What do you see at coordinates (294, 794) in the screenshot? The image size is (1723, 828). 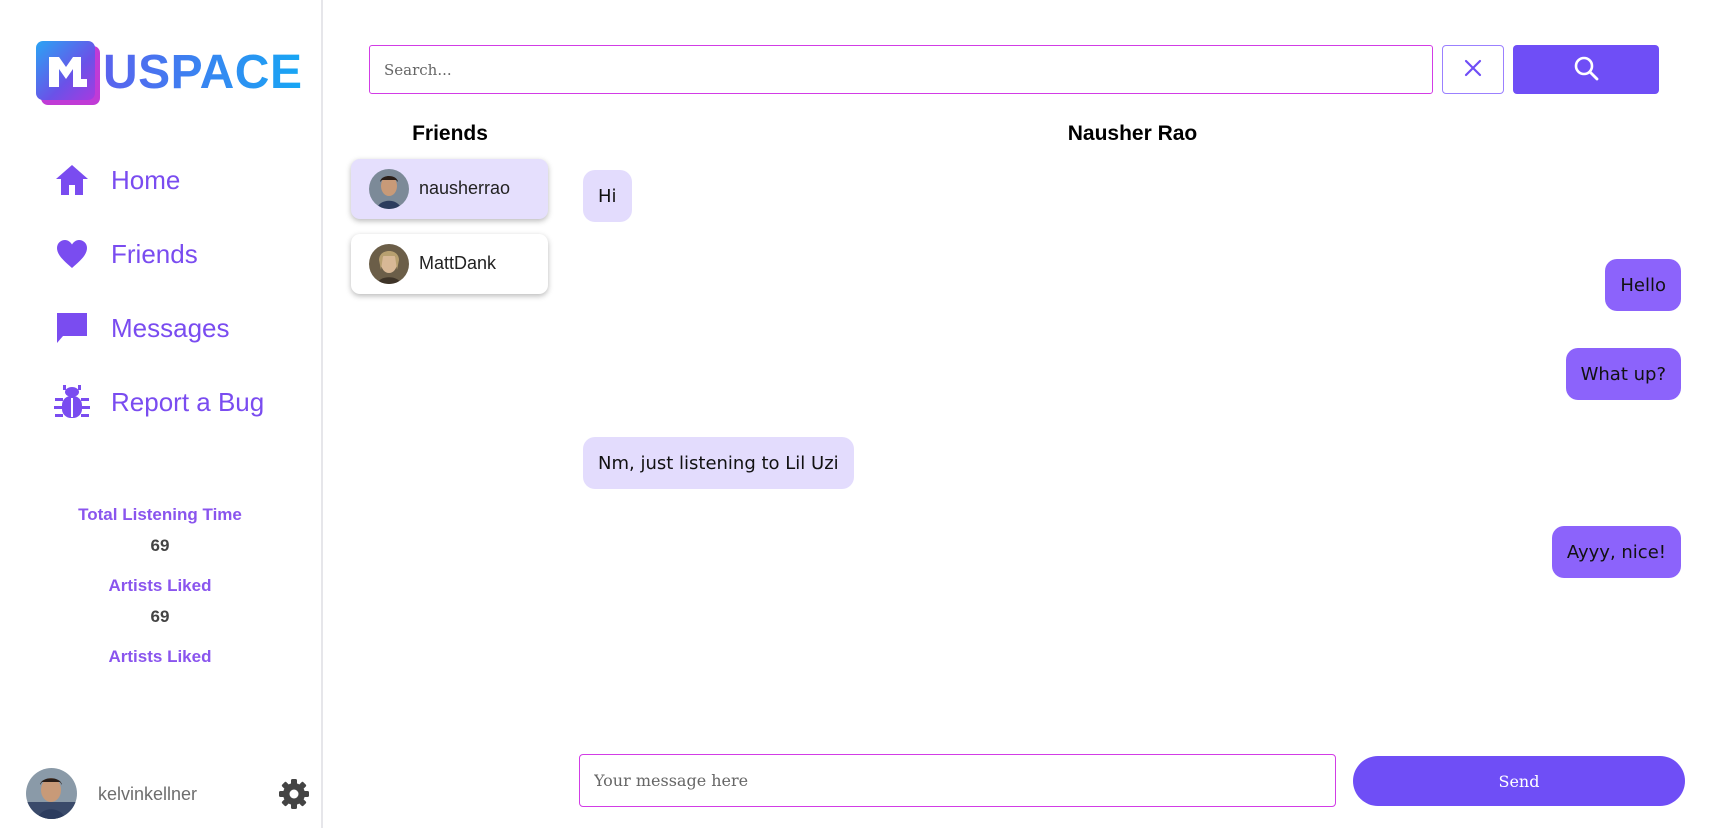 I see `gear-icon` at bounding box center [294, 794].